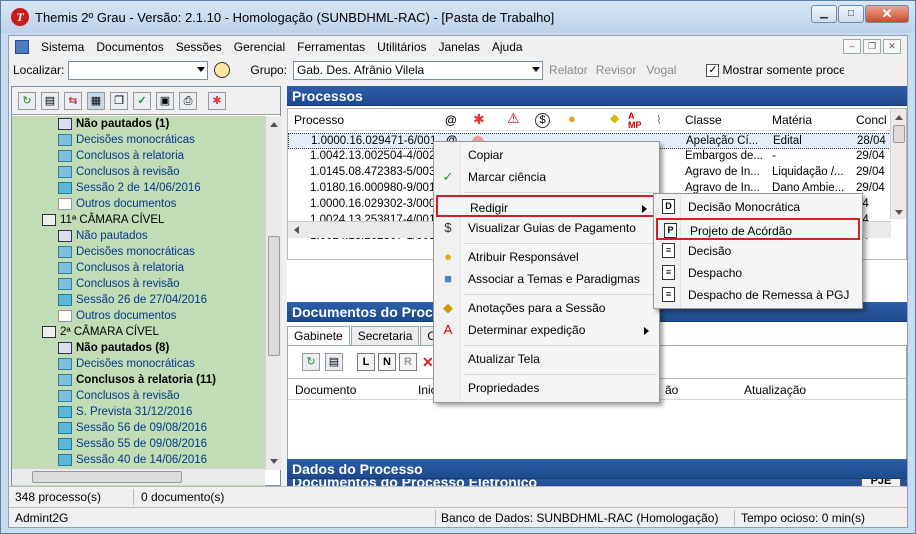  Describe the element at coordinates (107, 477) in the screenshot. I see `hscroll-thumb` at that location.